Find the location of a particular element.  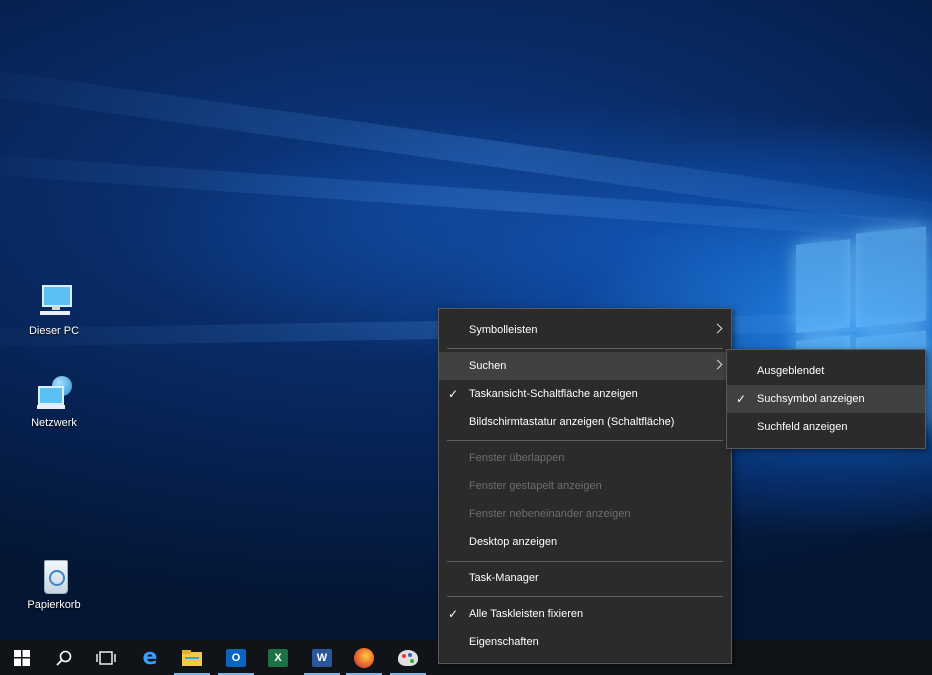

outlook-icon: O is located at coordinates (236, 657).